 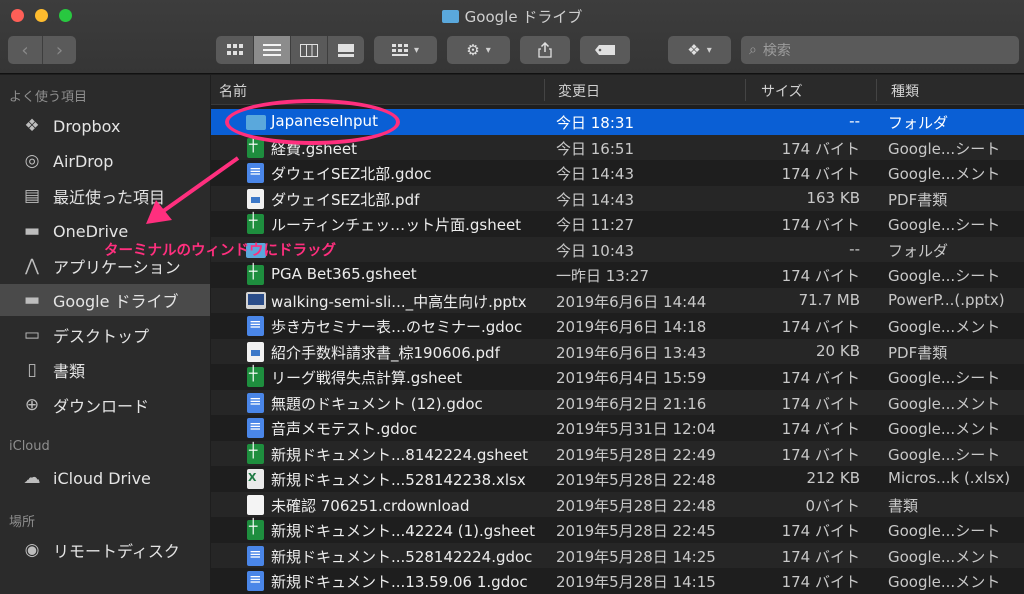 What do you see at coordinates (636, 582) in the screenshot?
I see `file-date: 2019年5月28日 14:15` at bounding box center [636, 582].